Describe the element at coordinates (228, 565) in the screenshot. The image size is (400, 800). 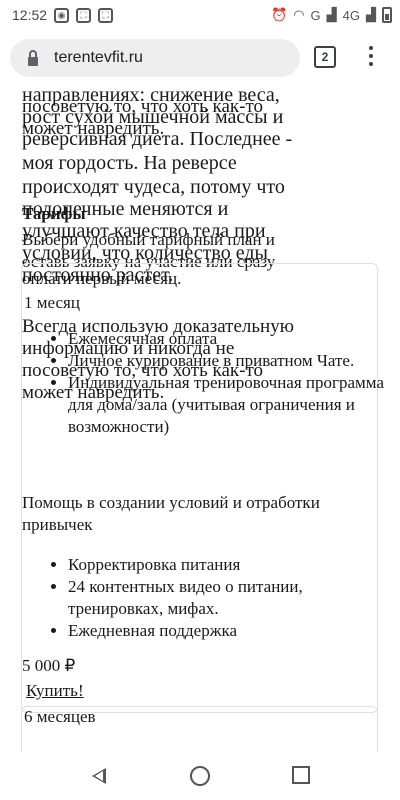
I see `plan-feature: Корректировка питания` at that location.